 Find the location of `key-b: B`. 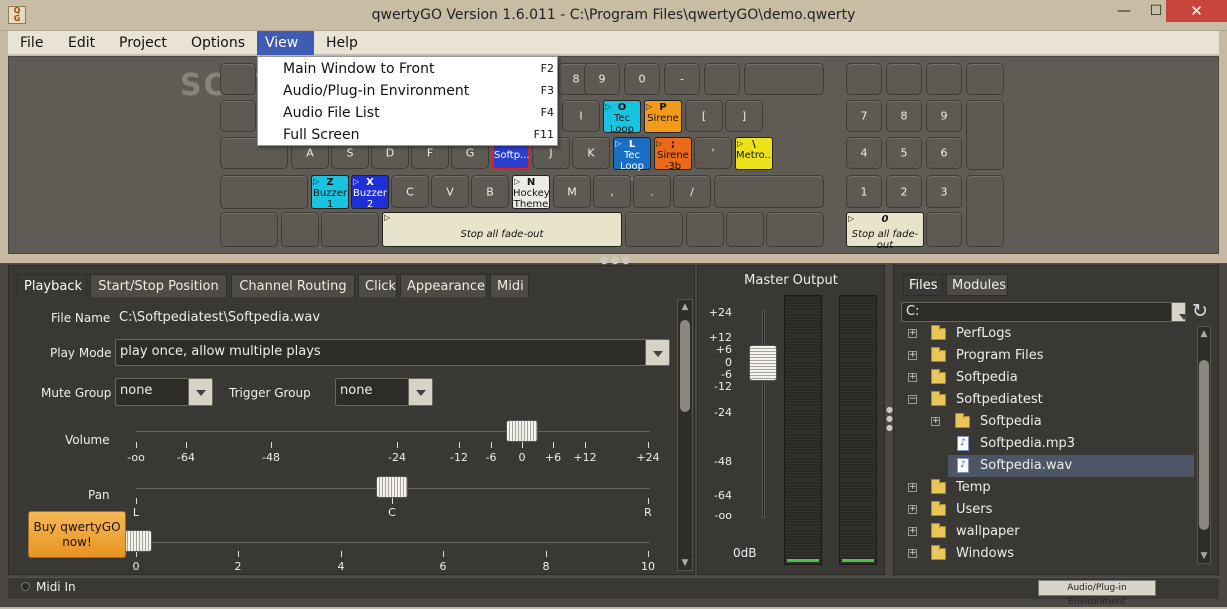

key-b: B is located at coordinates (490, 191).